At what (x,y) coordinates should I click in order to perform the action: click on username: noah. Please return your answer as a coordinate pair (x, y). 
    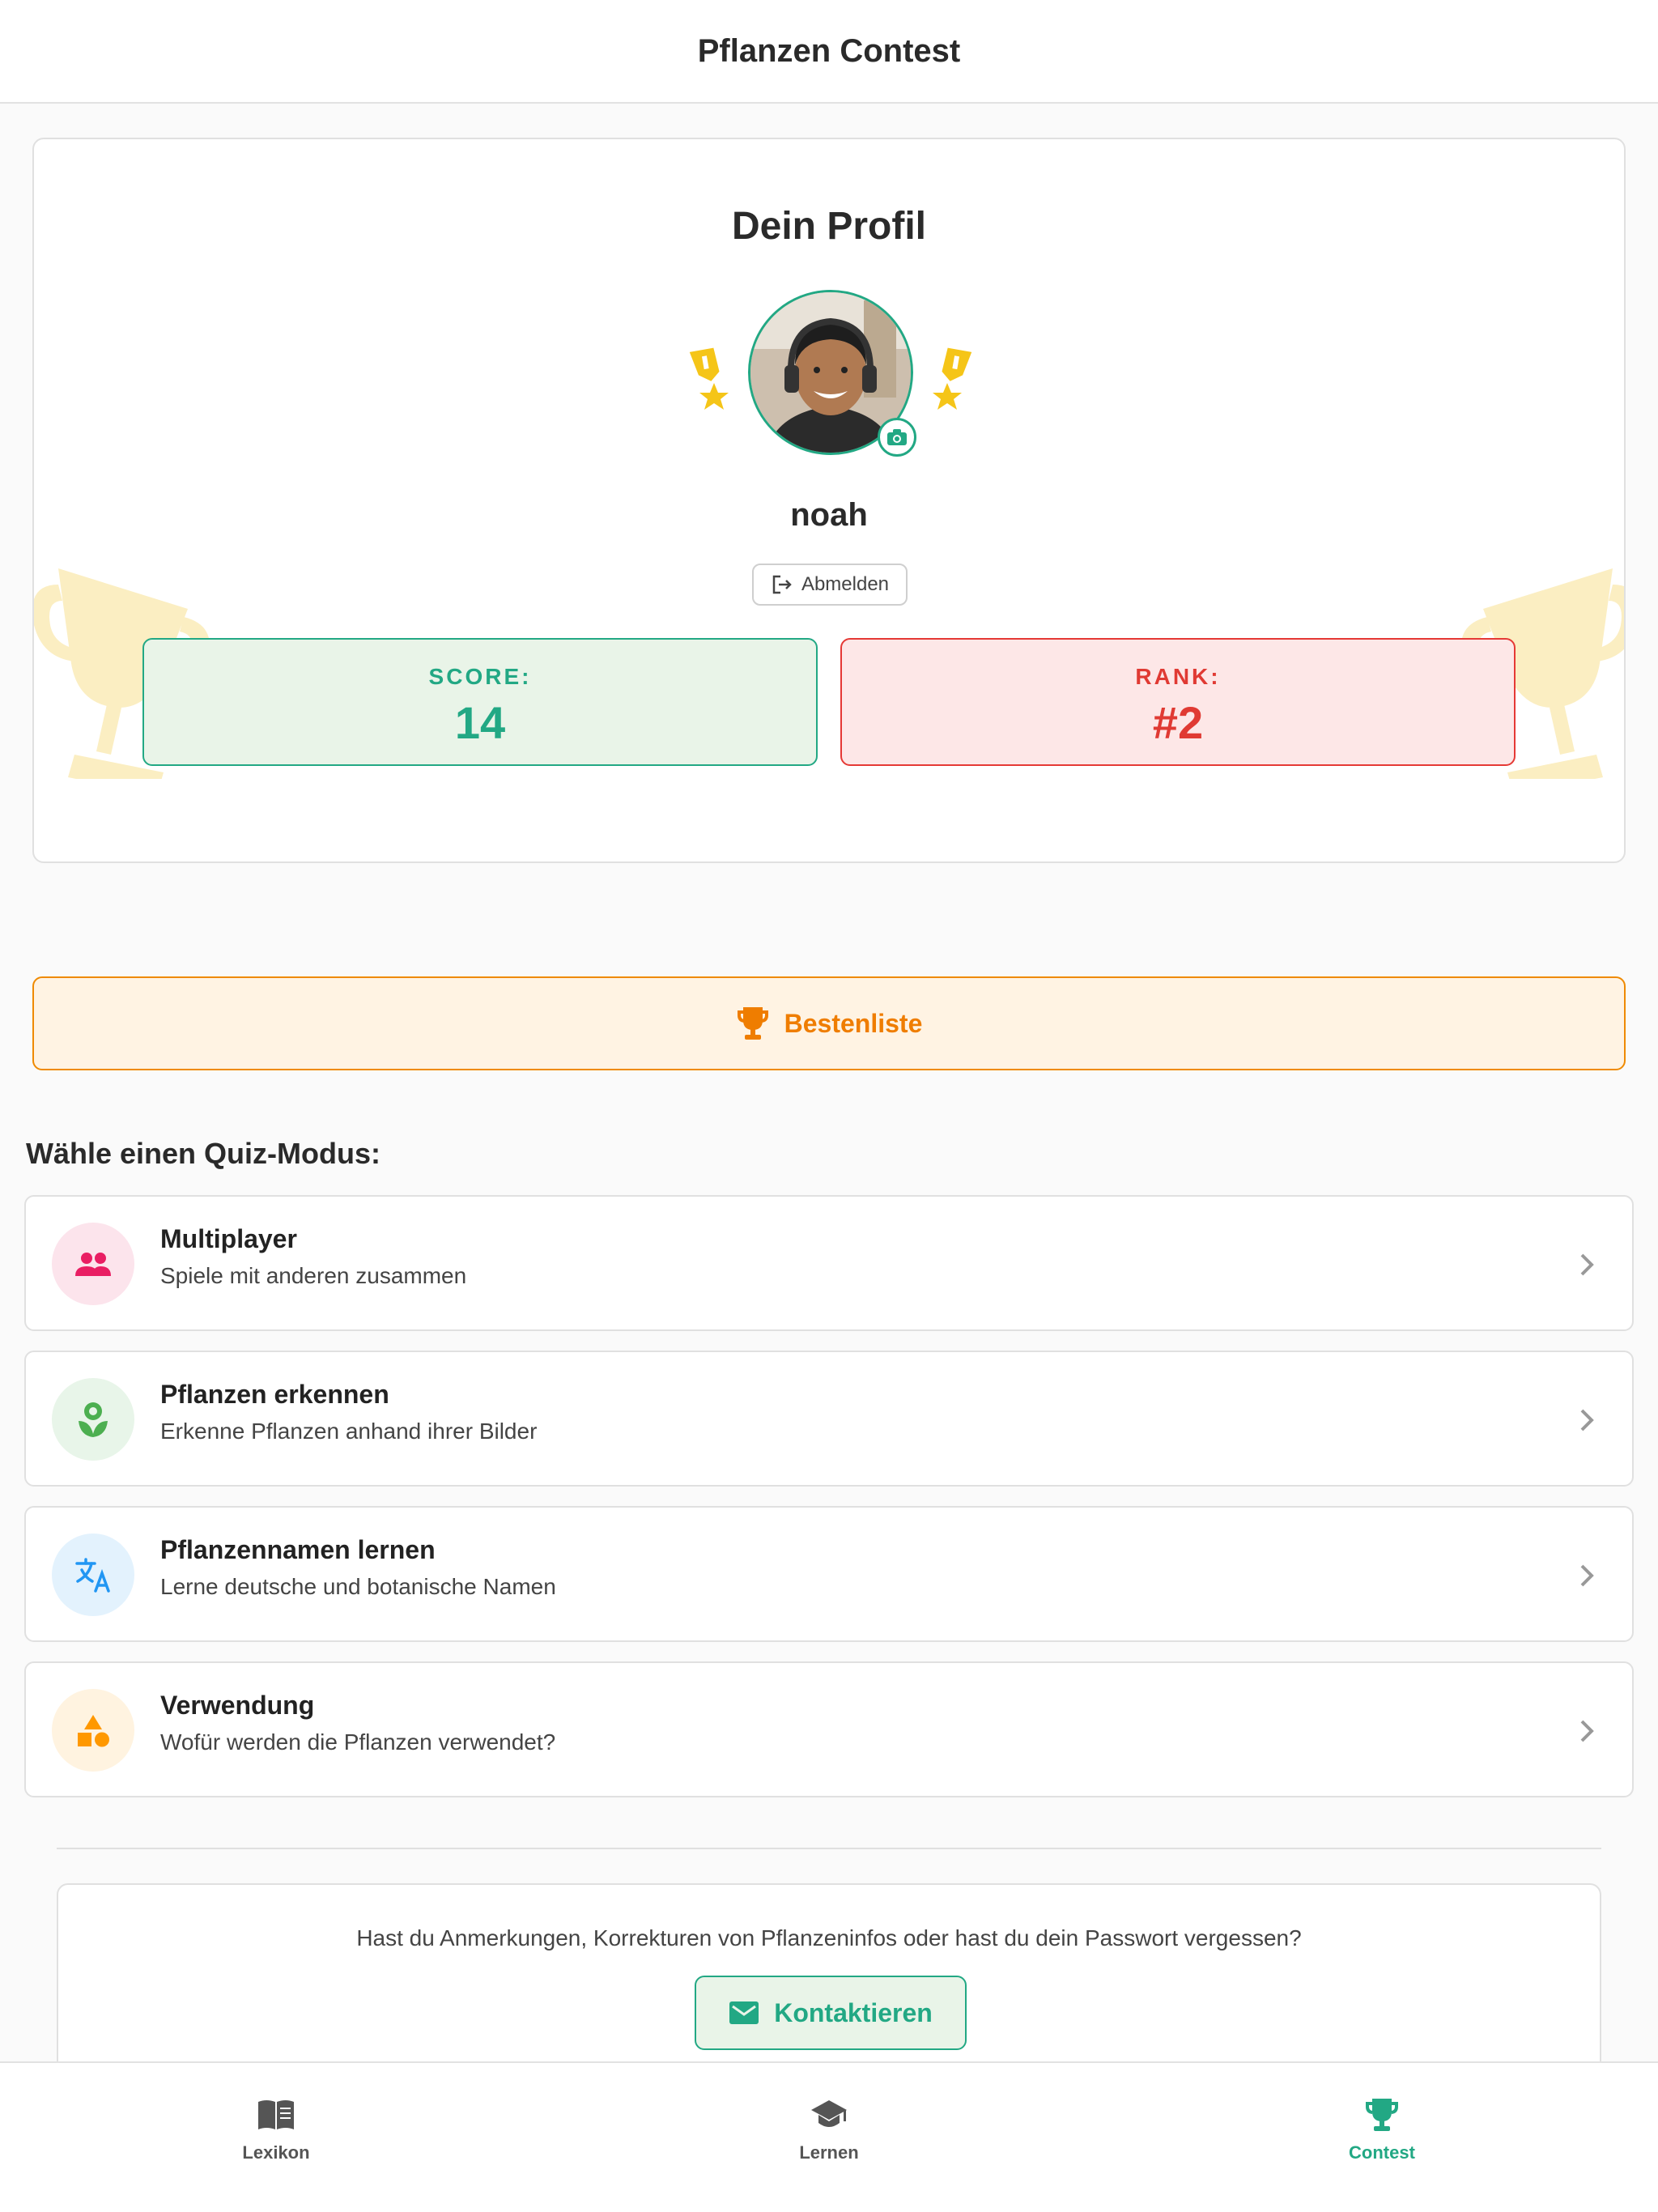
    Looking at the image, I should click on (829, 515).